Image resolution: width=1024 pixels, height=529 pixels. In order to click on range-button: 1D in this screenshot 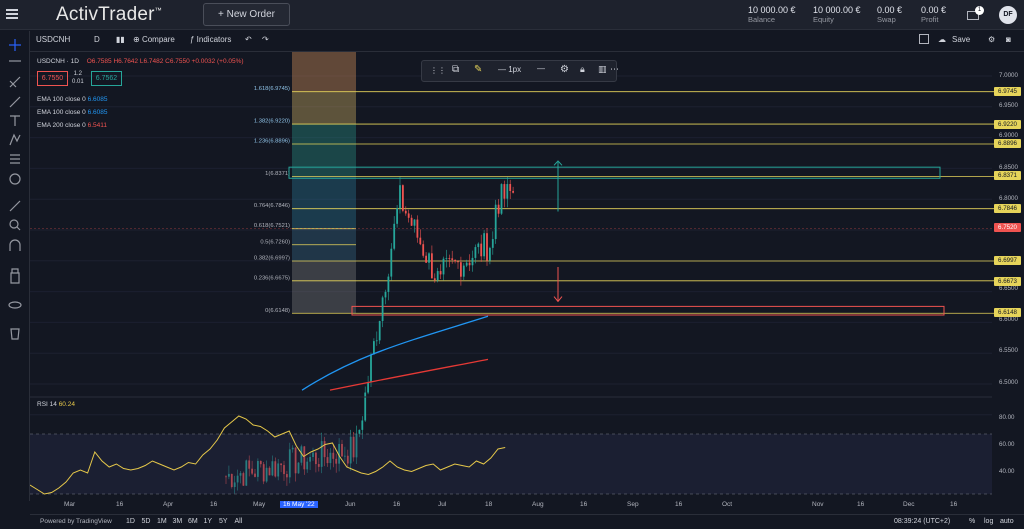, I will do `click(130, 521)`.